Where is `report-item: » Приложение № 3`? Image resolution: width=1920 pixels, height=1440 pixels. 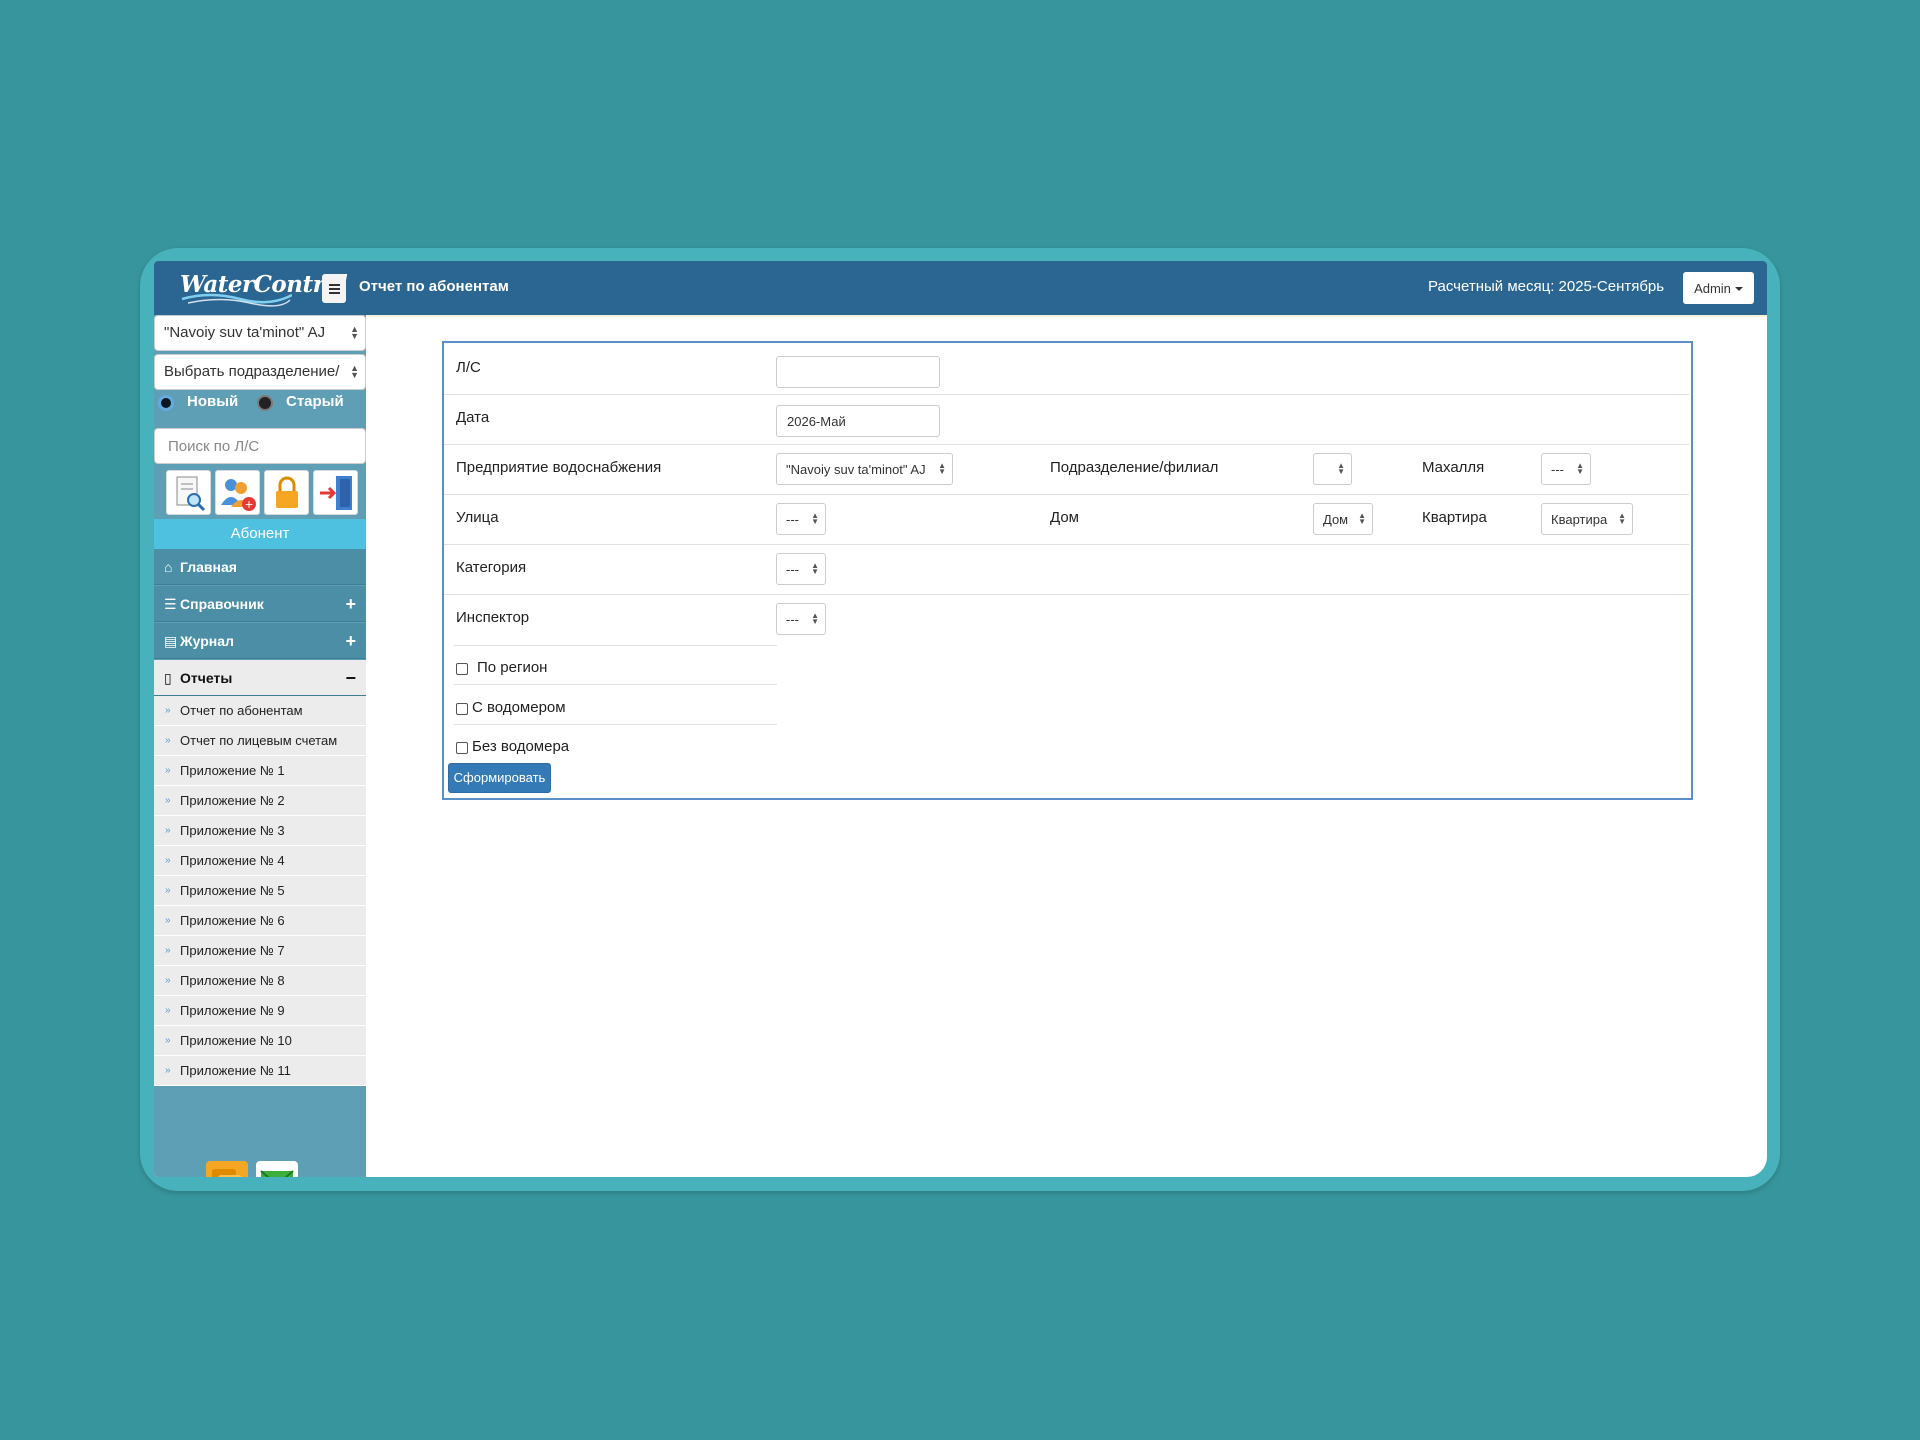
report-item: » Приложение № 3 is located at coordinates (260, 831).